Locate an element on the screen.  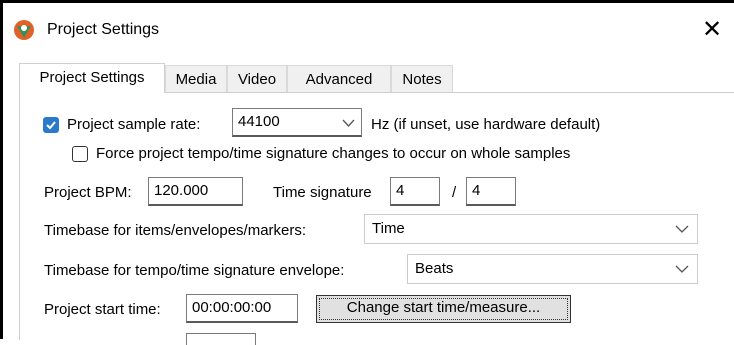
sample-rate-checkbox is located at coordinates (51, 125).